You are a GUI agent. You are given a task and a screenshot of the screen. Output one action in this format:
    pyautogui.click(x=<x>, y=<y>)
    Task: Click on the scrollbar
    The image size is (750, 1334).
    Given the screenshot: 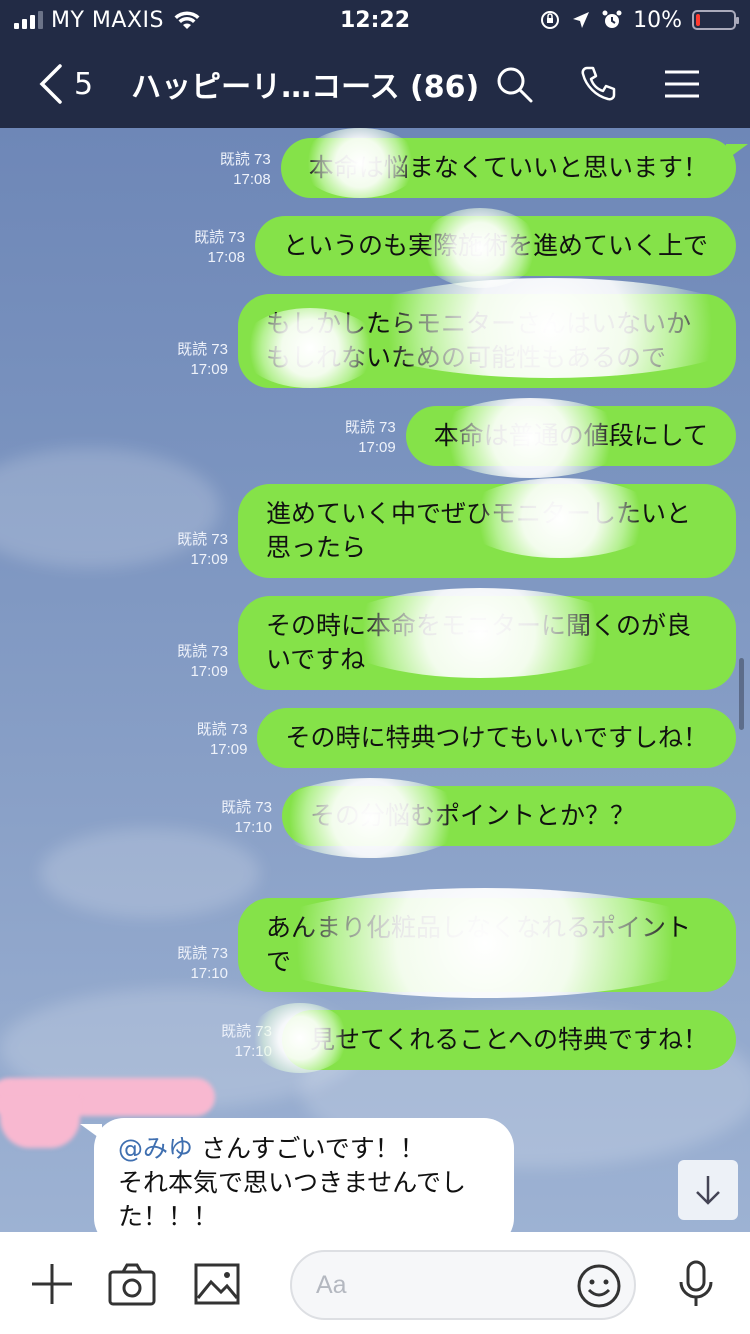 What is the action you would take?
    pyautogui.click(x=741, y=694)
    